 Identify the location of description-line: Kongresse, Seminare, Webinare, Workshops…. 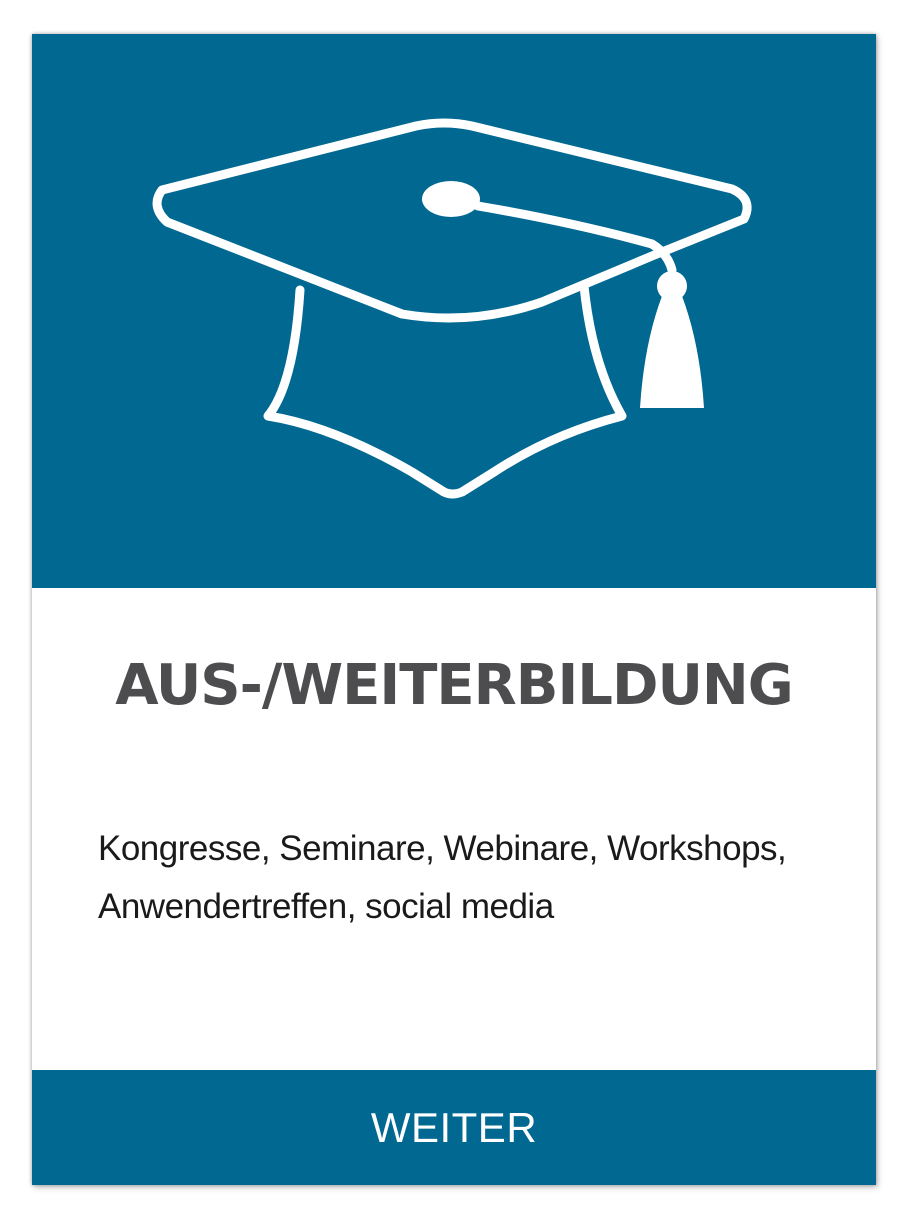
(442, 848).